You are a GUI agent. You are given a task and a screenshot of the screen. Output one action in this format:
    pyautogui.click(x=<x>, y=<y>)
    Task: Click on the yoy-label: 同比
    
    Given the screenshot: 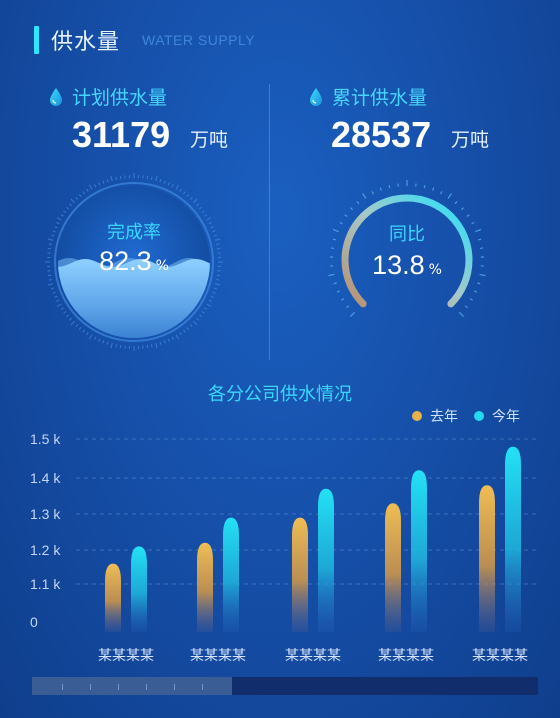 What is the action you would take?
    pyautogui.click(x=407, y=234)
    